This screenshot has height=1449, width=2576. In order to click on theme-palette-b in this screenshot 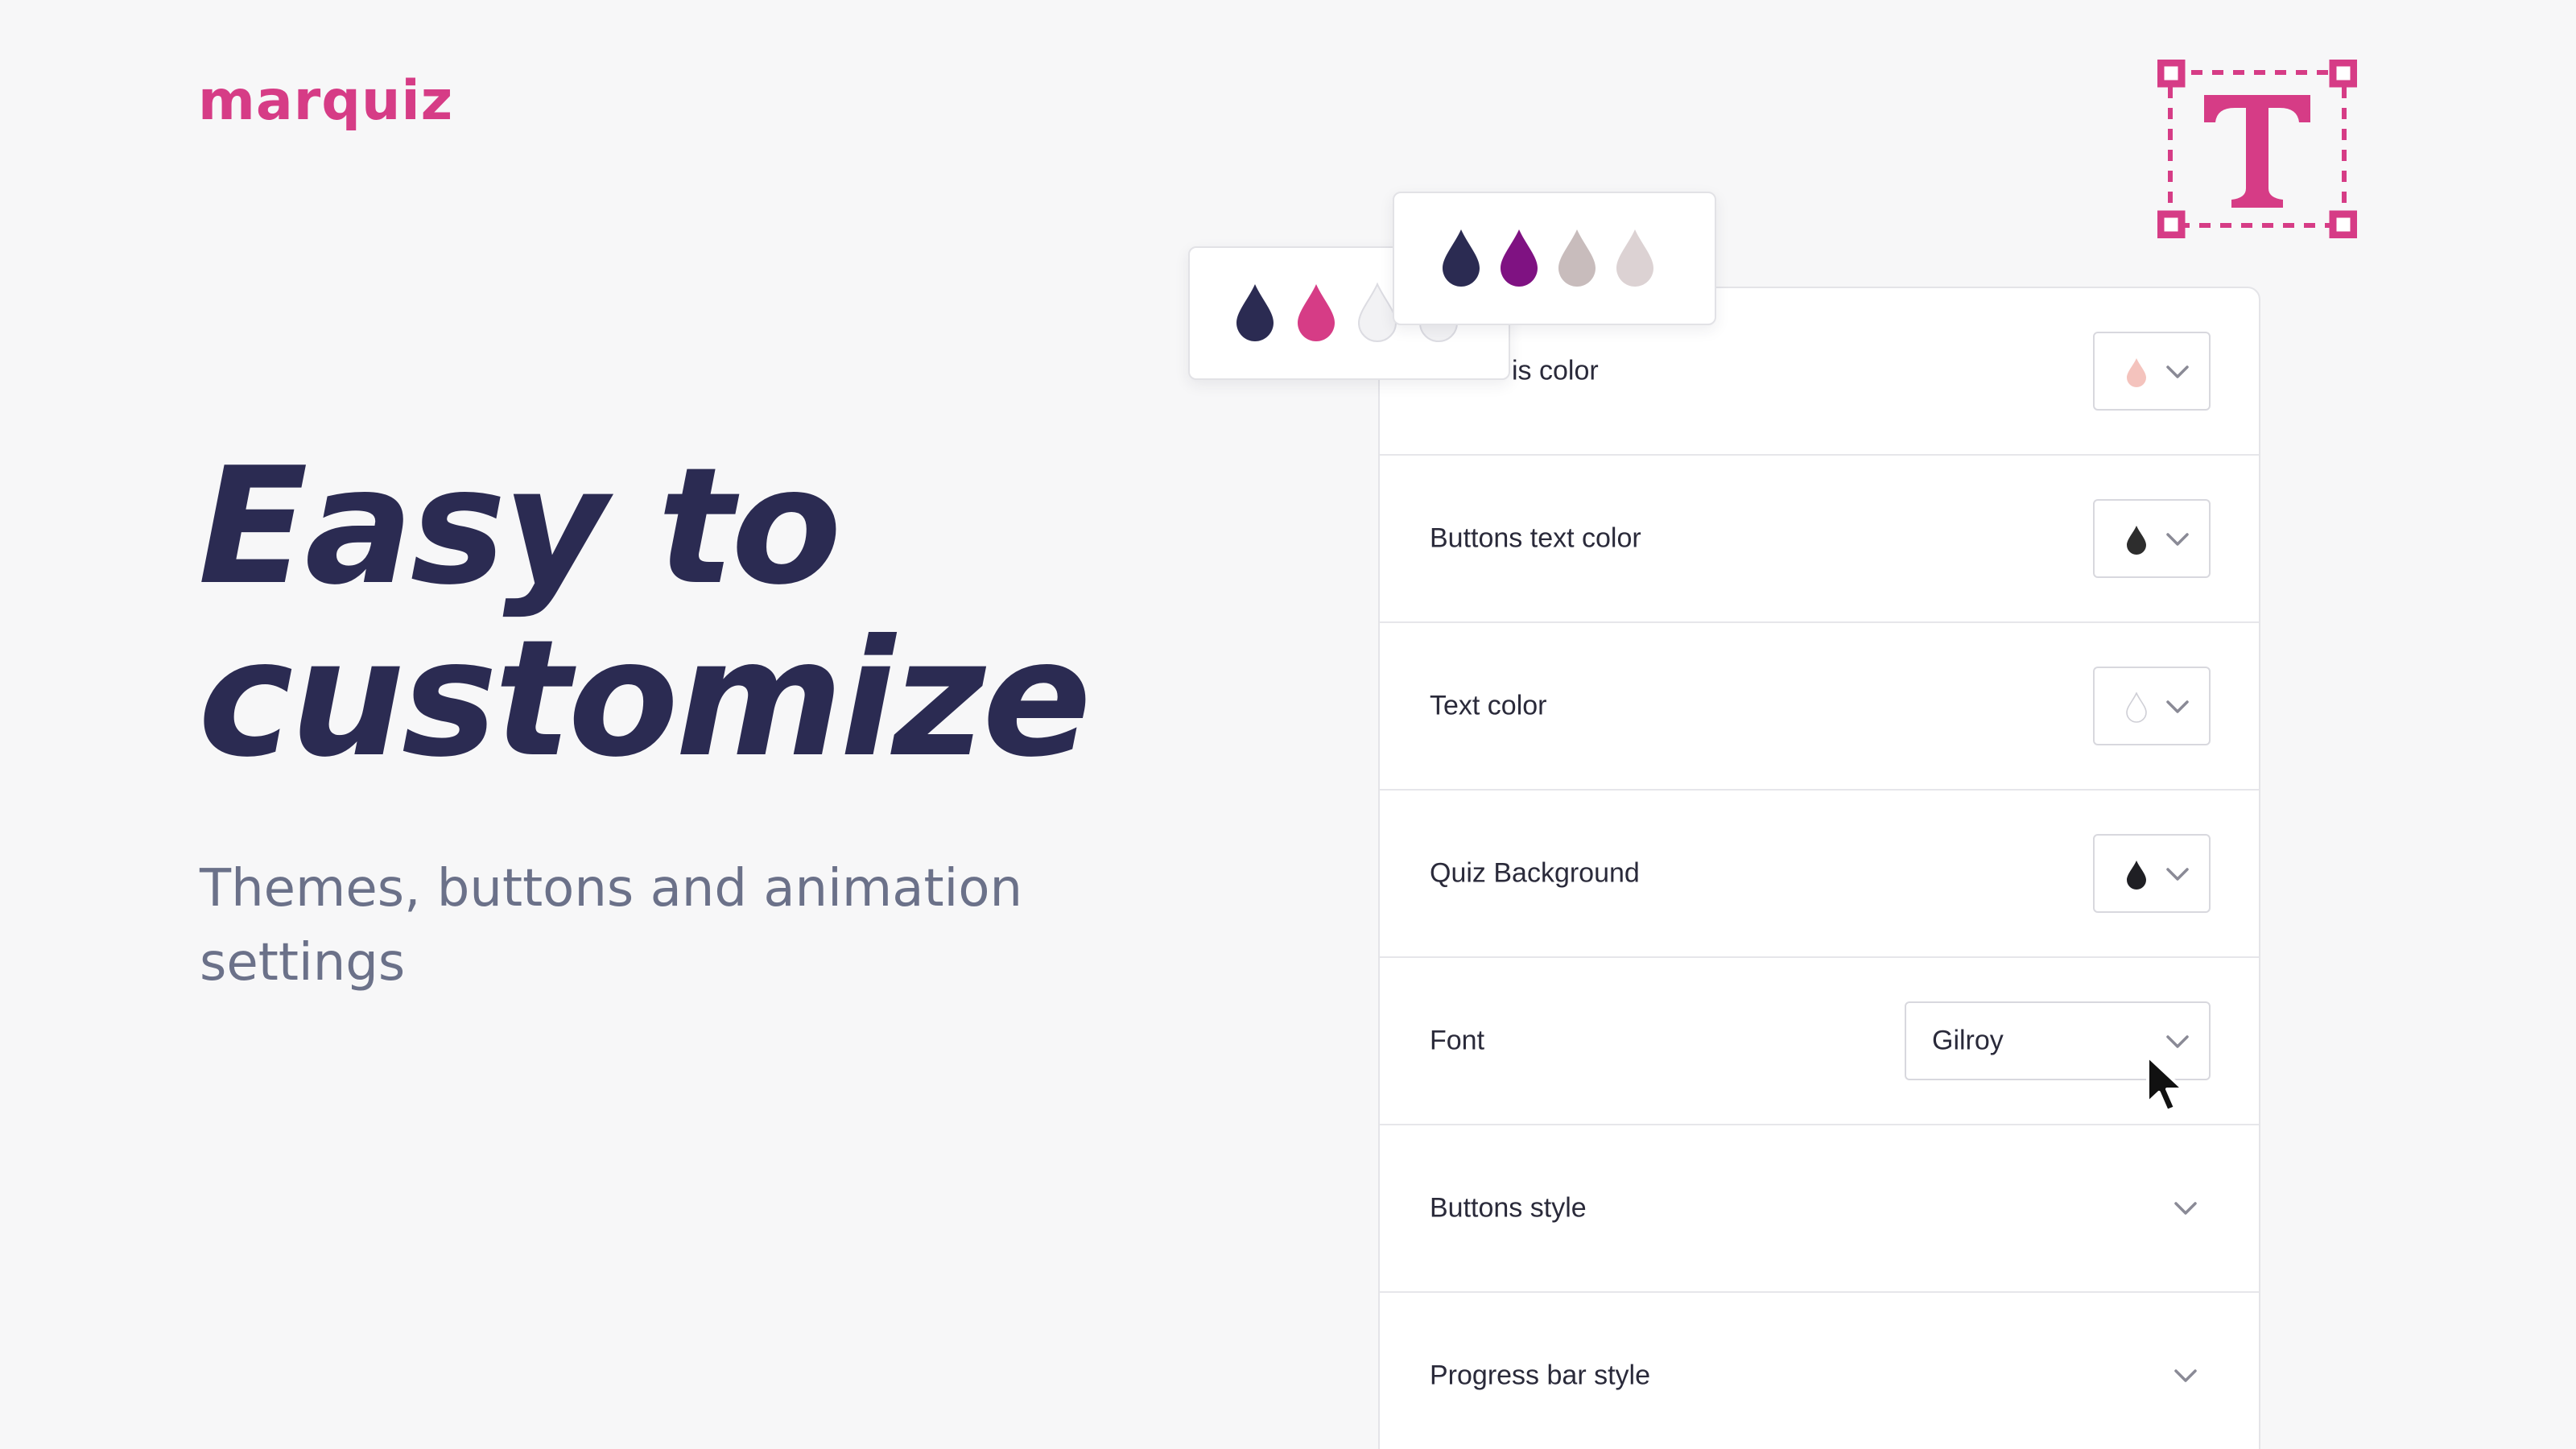, I will do `click(1554, 258)`.